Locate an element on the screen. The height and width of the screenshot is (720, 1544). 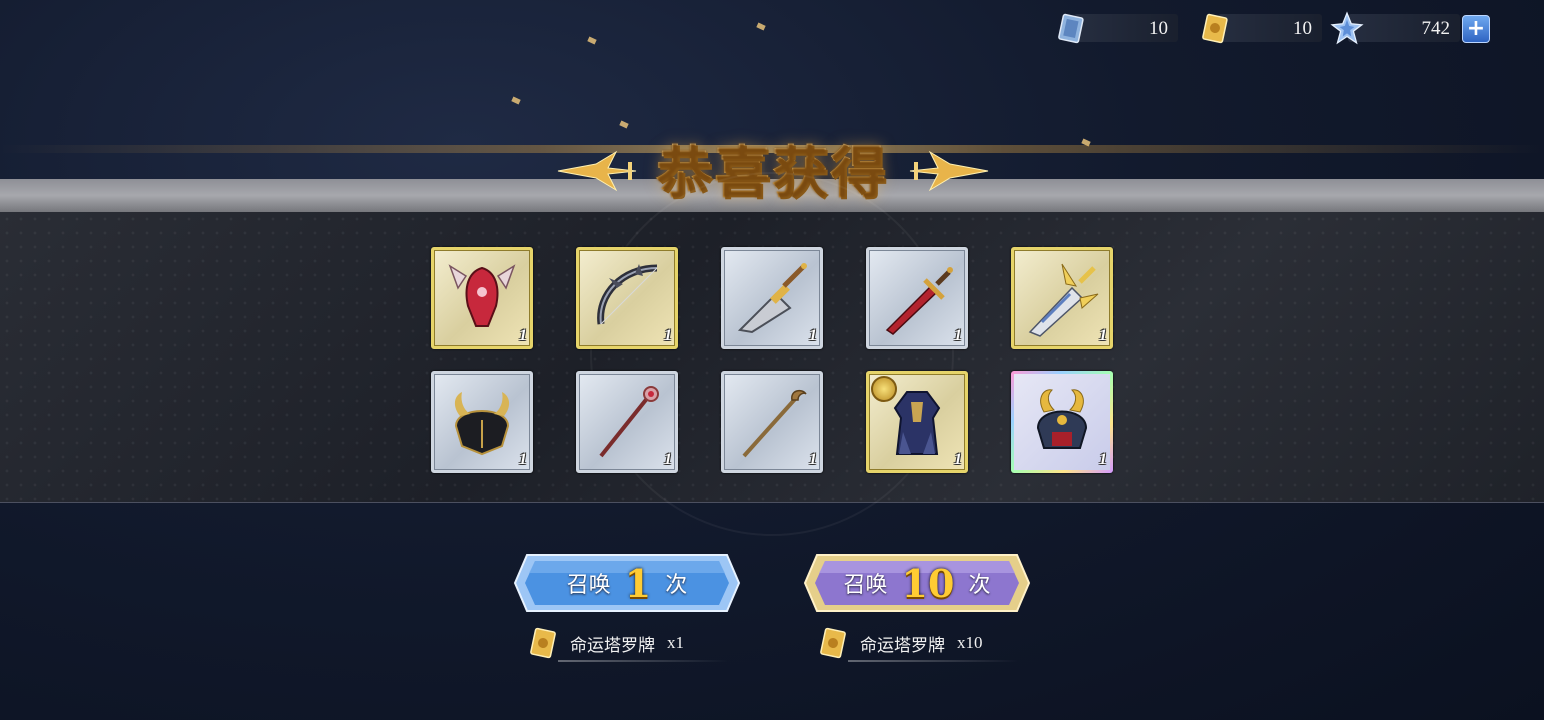
summon-once-cost: 命运塔罗牌 x1 is located at coordinates (628, 644).